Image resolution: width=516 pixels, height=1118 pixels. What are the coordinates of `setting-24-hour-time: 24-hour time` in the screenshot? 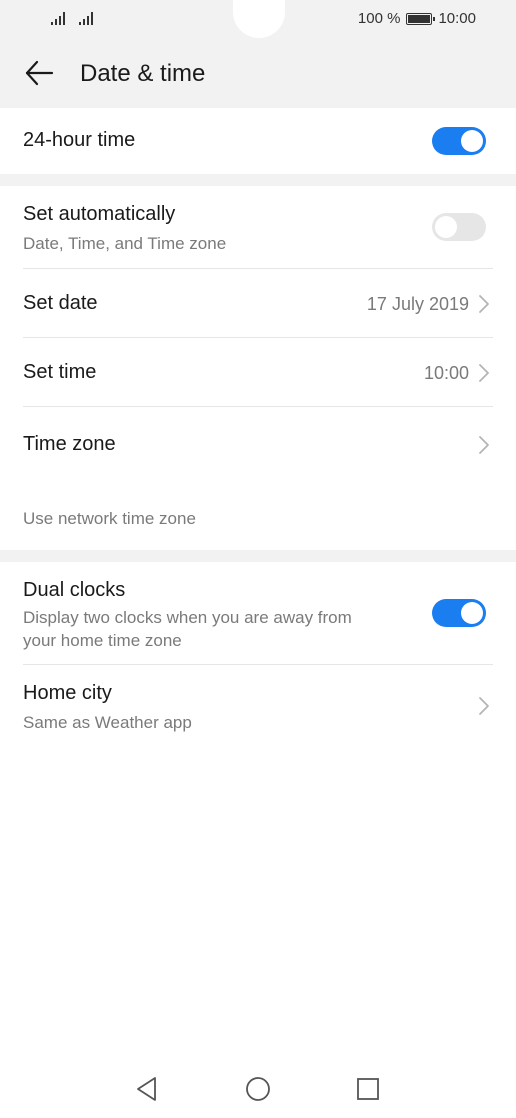 It's located at (258, 141).